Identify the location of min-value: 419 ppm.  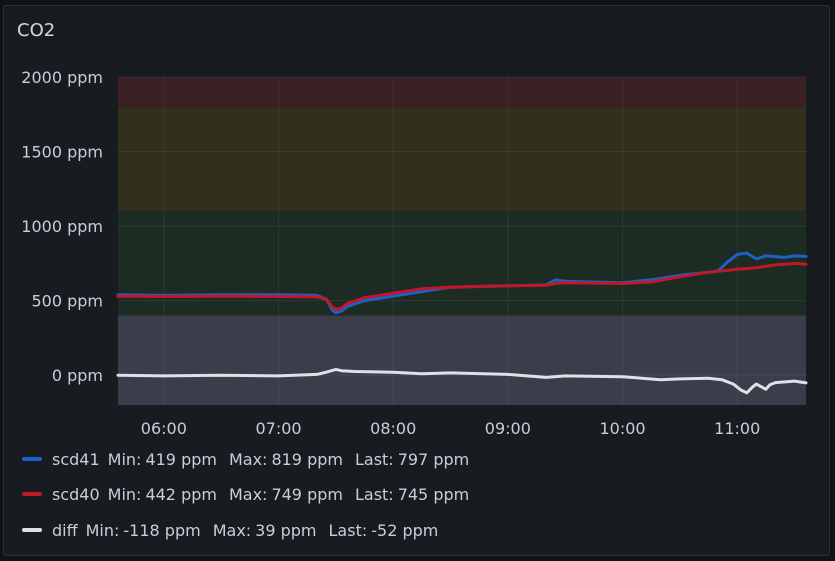
(181, 459).